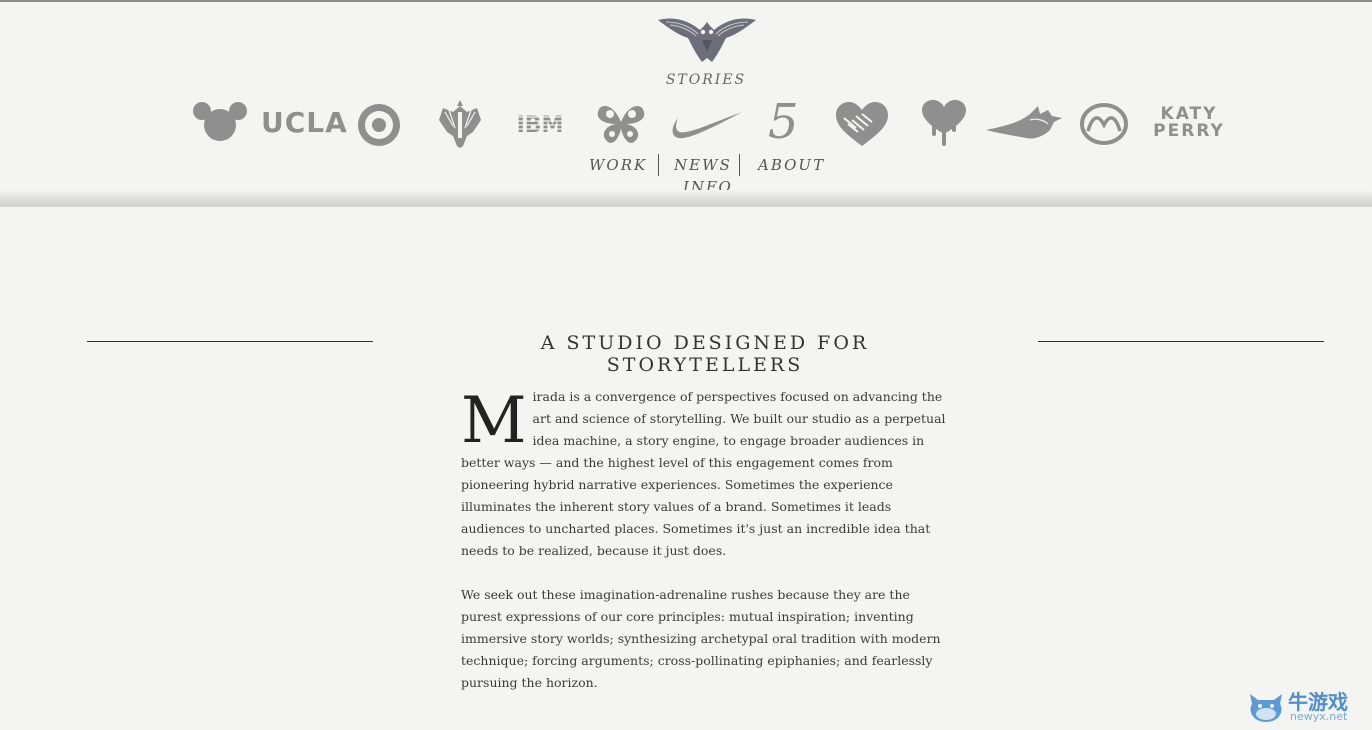 This screenshot has height=730, width=1372. I want to click on mickey-logo-icon, so click(220, 122).